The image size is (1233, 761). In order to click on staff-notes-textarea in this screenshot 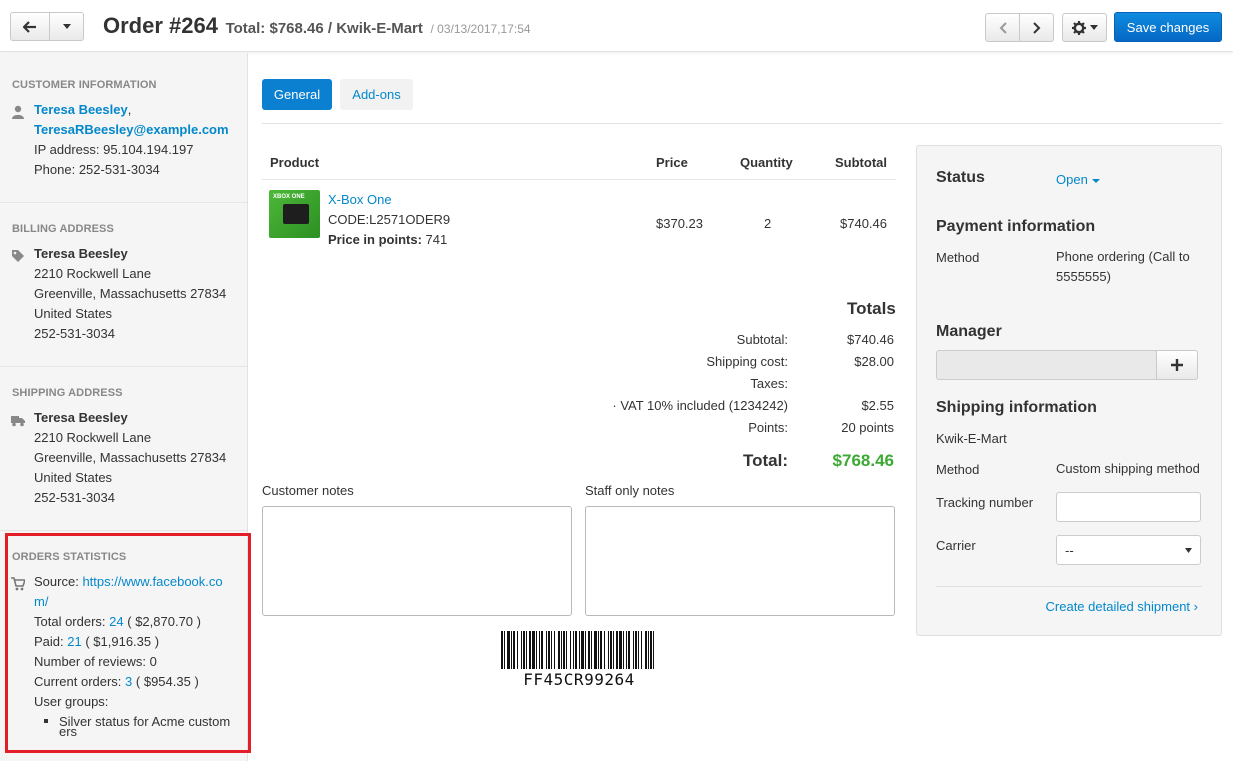, I will do `click(740, 561)`.